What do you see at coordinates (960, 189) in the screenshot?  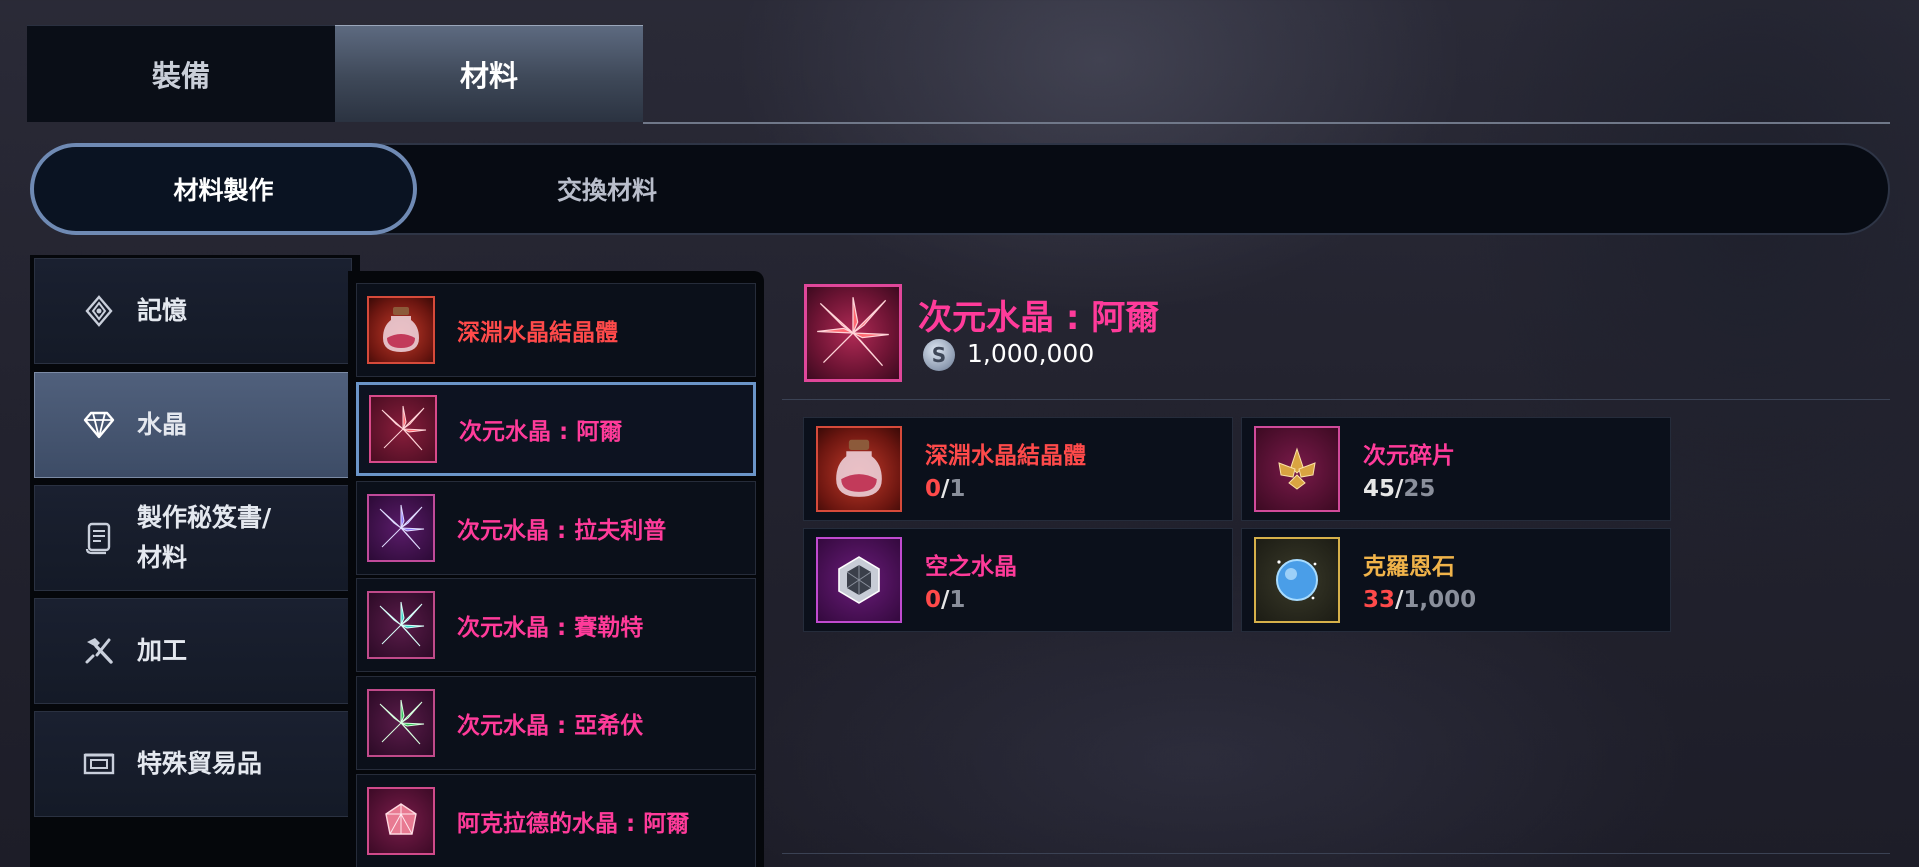 I see `sub-tab-bar: 材料製作 交換材料` at bounding box center [960, 189].